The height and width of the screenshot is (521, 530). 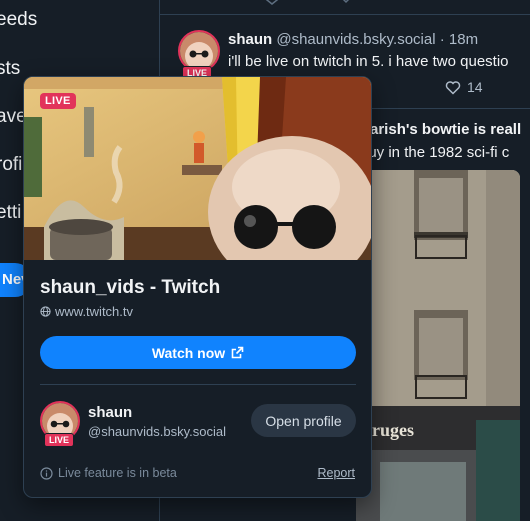 I want to click on author-handle: @shaunvids.bsky.social, so click(x=355, y=39).